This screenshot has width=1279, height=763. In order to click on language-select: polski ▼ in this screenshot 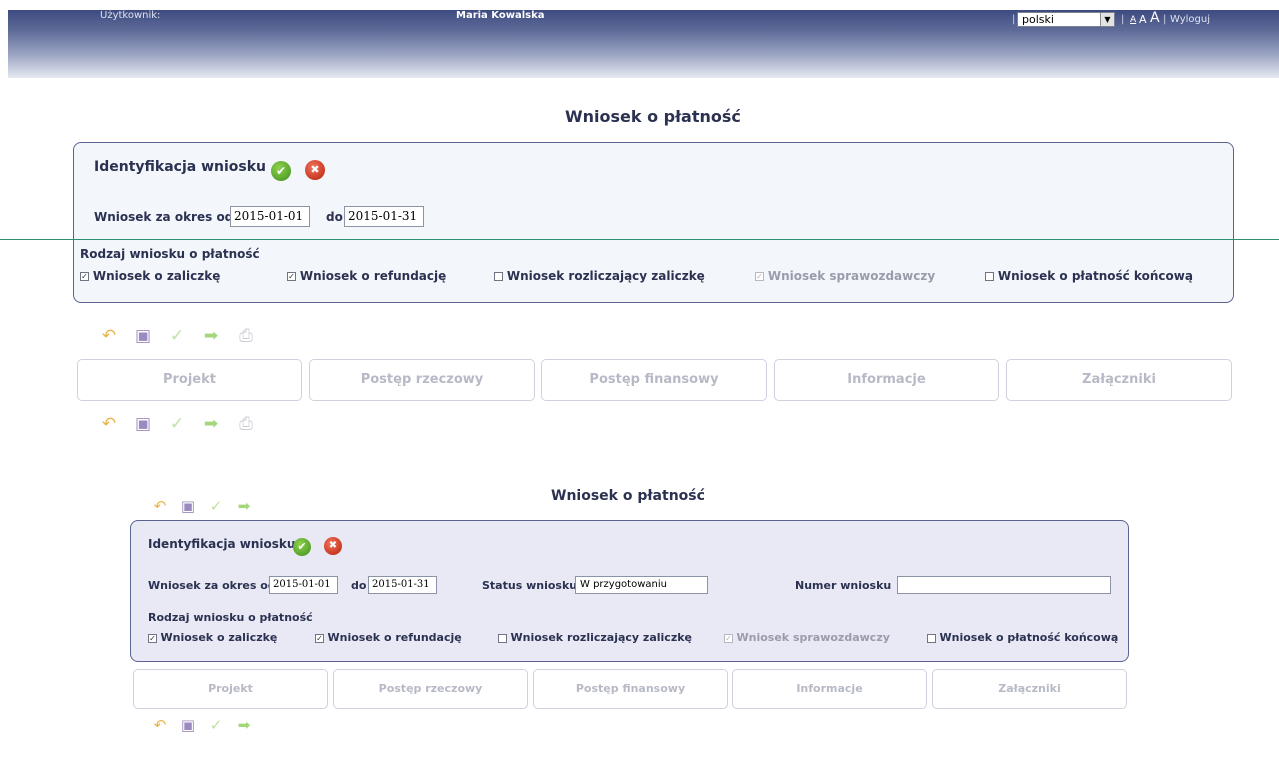, I will do `click(1066, 19)`.